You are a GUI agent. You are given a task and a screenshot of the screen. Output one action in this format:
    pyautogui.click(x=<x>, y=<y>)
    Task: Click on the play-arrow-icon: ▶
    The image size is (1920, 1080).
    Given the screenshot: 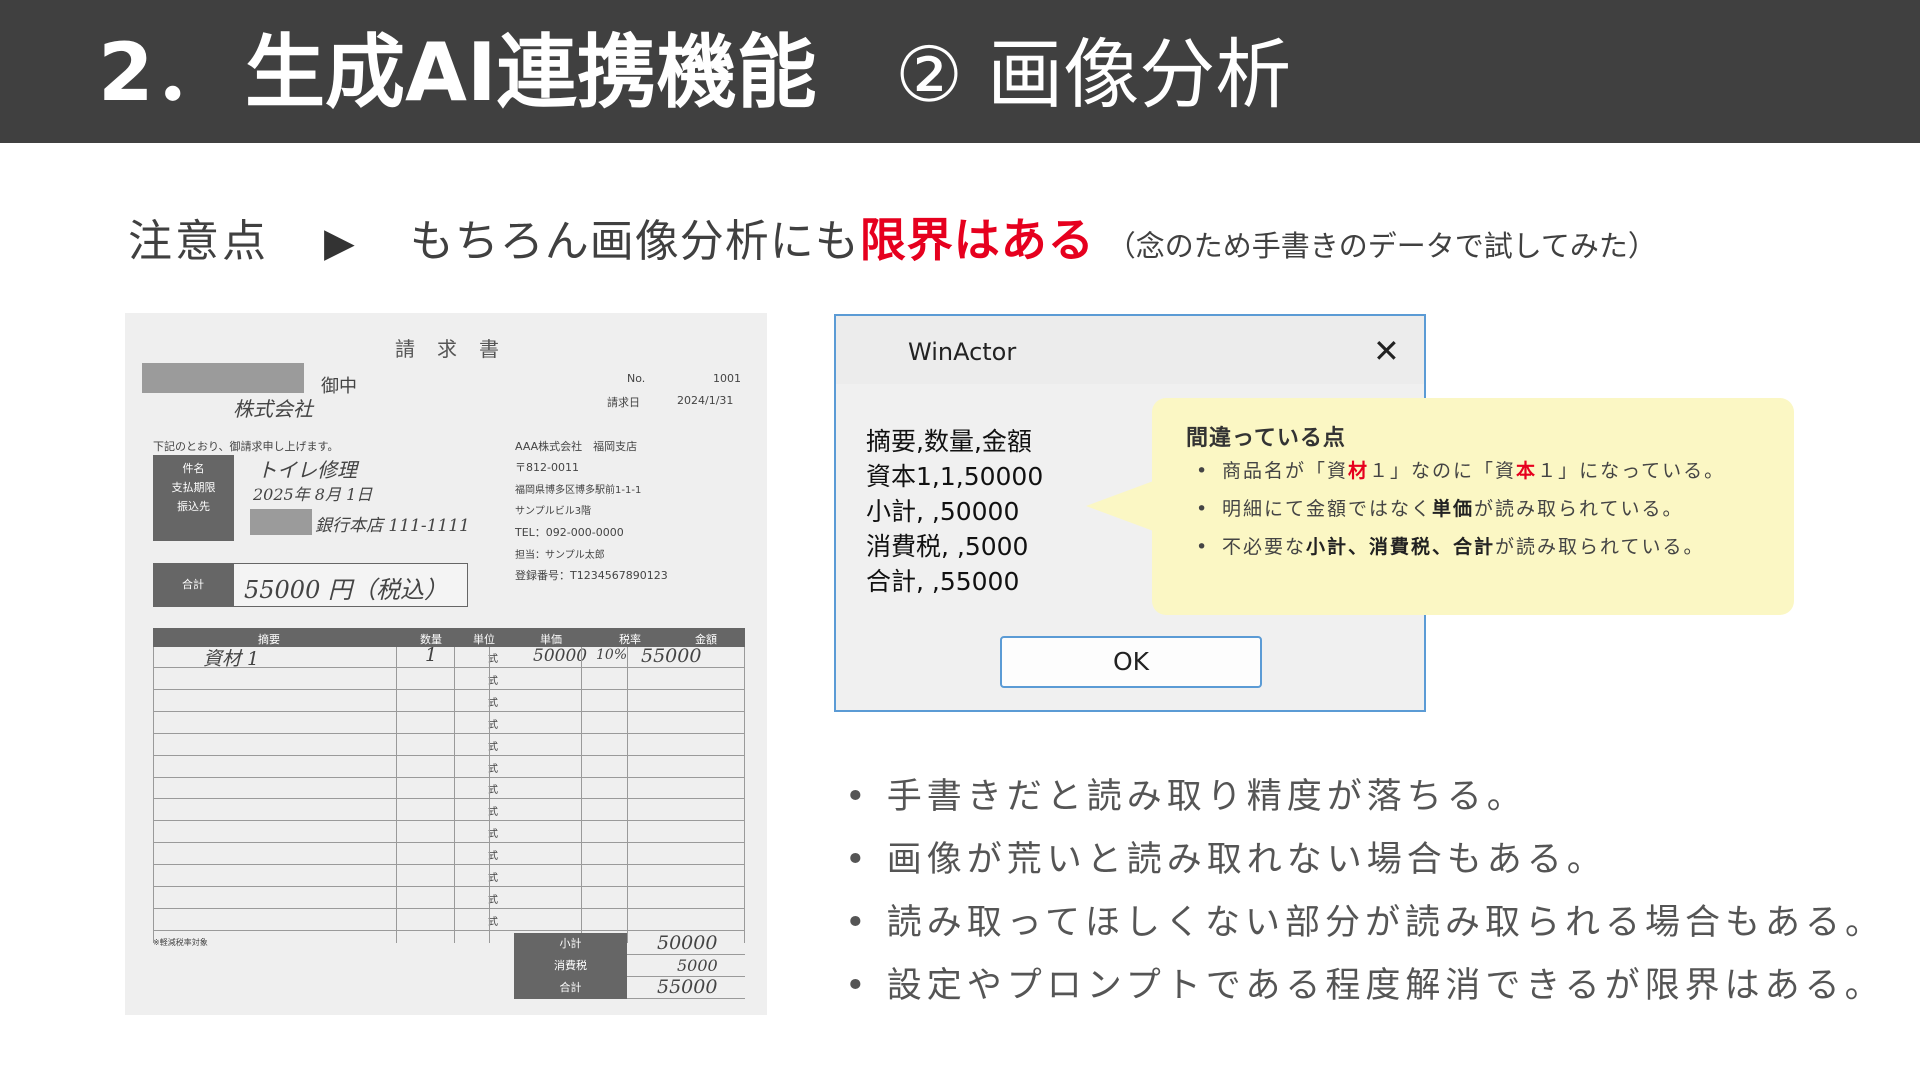 What is the action you would take?
    pyautogui.click(x=339, y=243)
    